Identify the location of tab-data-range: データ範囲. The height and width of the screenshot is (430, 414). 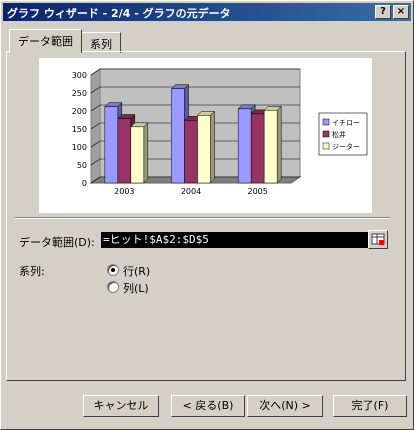
(45, 41).